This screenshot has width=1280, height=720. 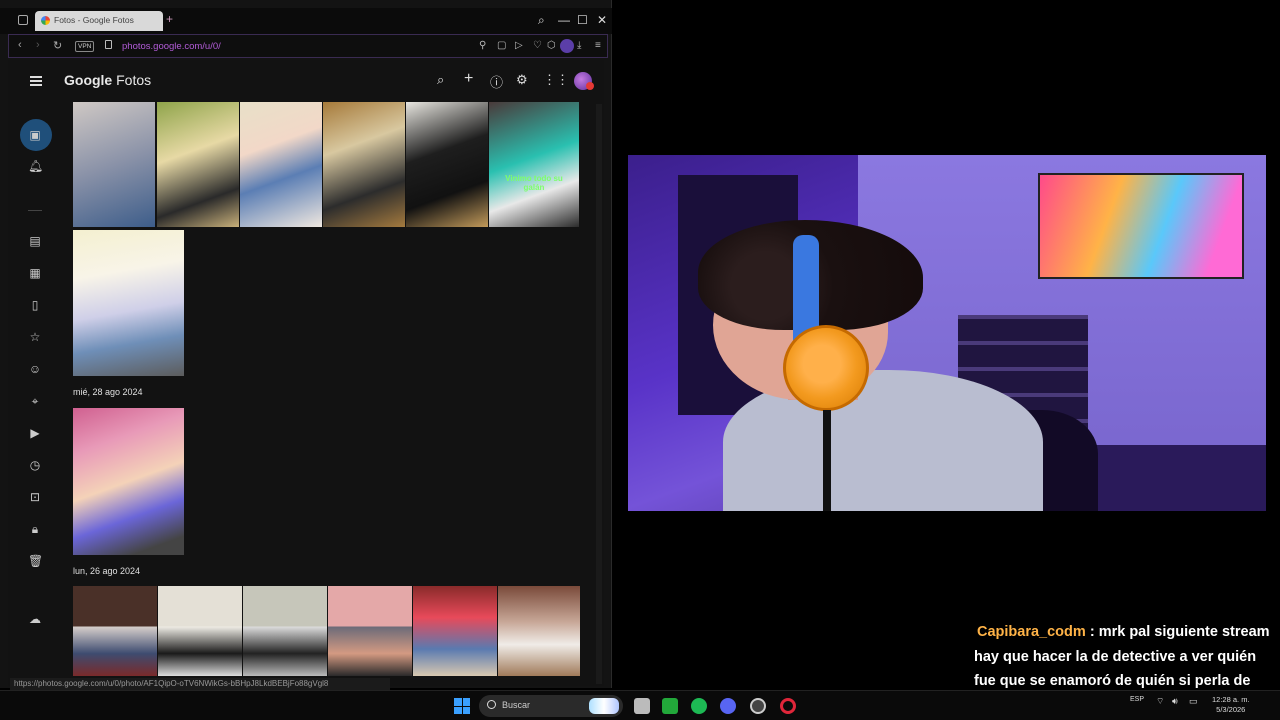 I want to click on back-icon: ‹, so click(x=20, y=45).